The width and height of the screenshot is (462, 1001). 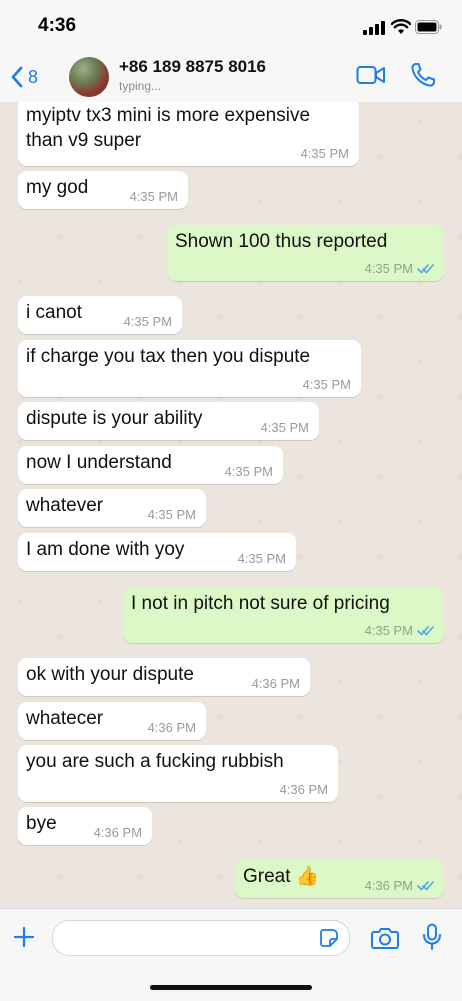 I want to click on message-text: myiptv tx3 mini is more expensive, so click(x=168, y=115).